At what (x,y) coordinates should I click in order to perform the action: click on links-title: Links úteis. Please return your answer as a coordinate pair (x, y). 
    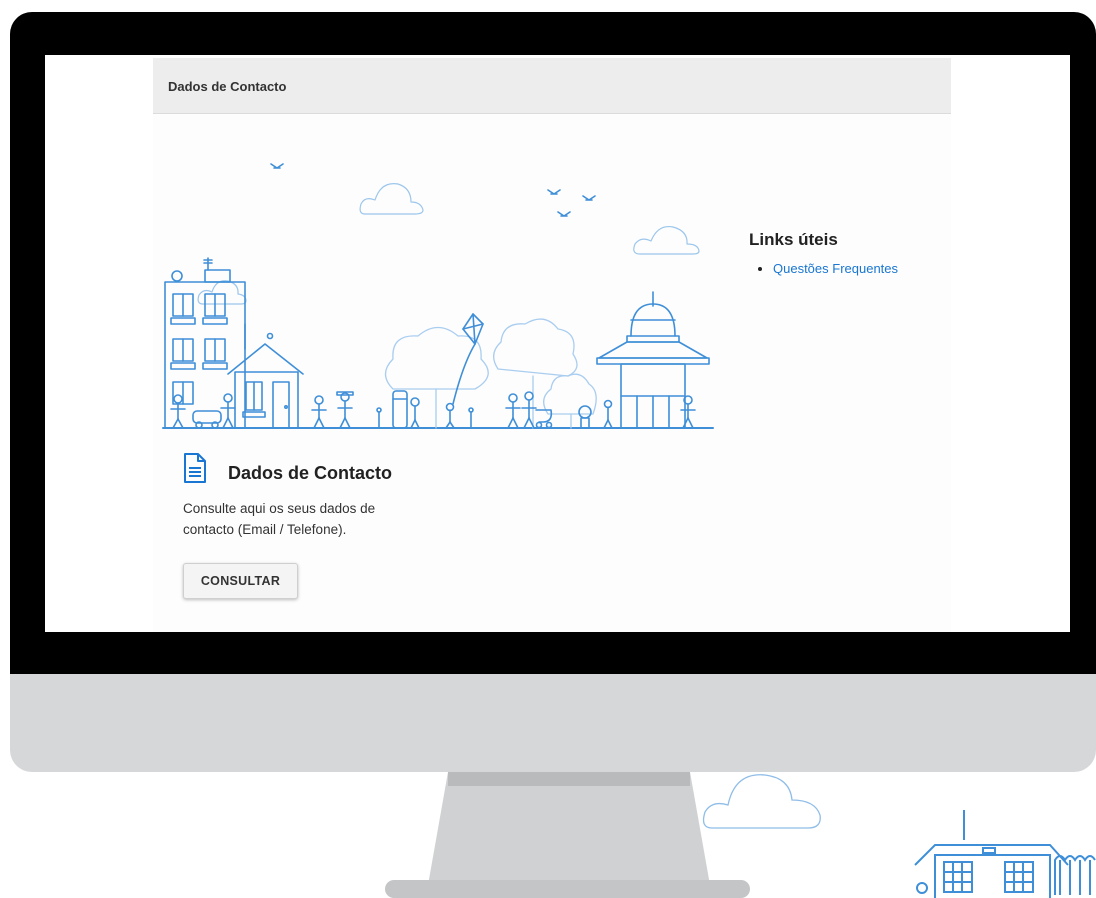
    Looking at the image, I should click on (793, 239).